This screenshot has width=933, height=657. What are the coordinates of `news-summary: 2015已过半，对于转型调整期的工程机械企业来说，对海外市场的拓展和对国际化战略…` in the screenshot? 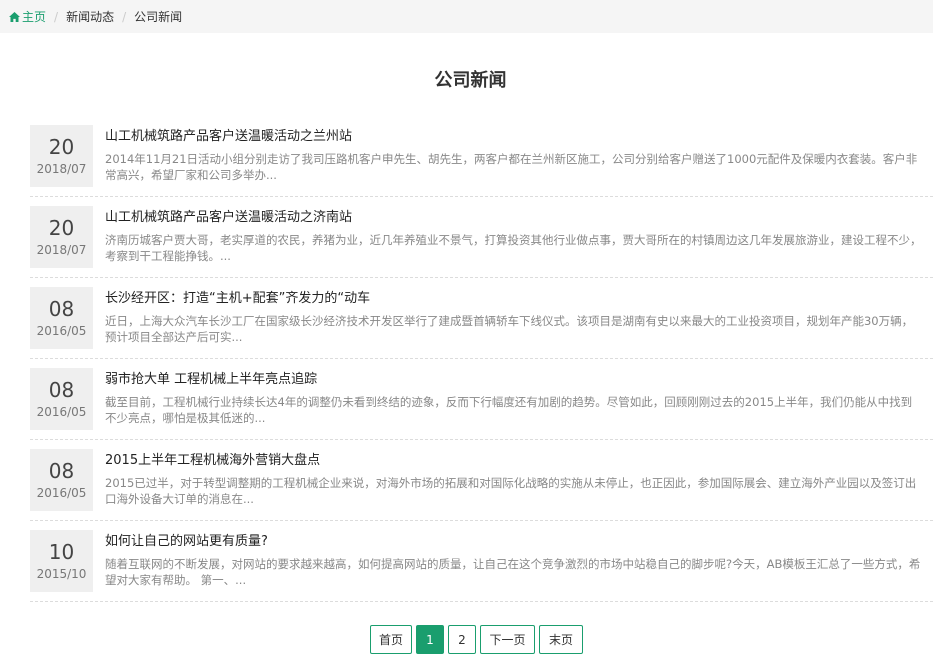 It's located at (511, 491).